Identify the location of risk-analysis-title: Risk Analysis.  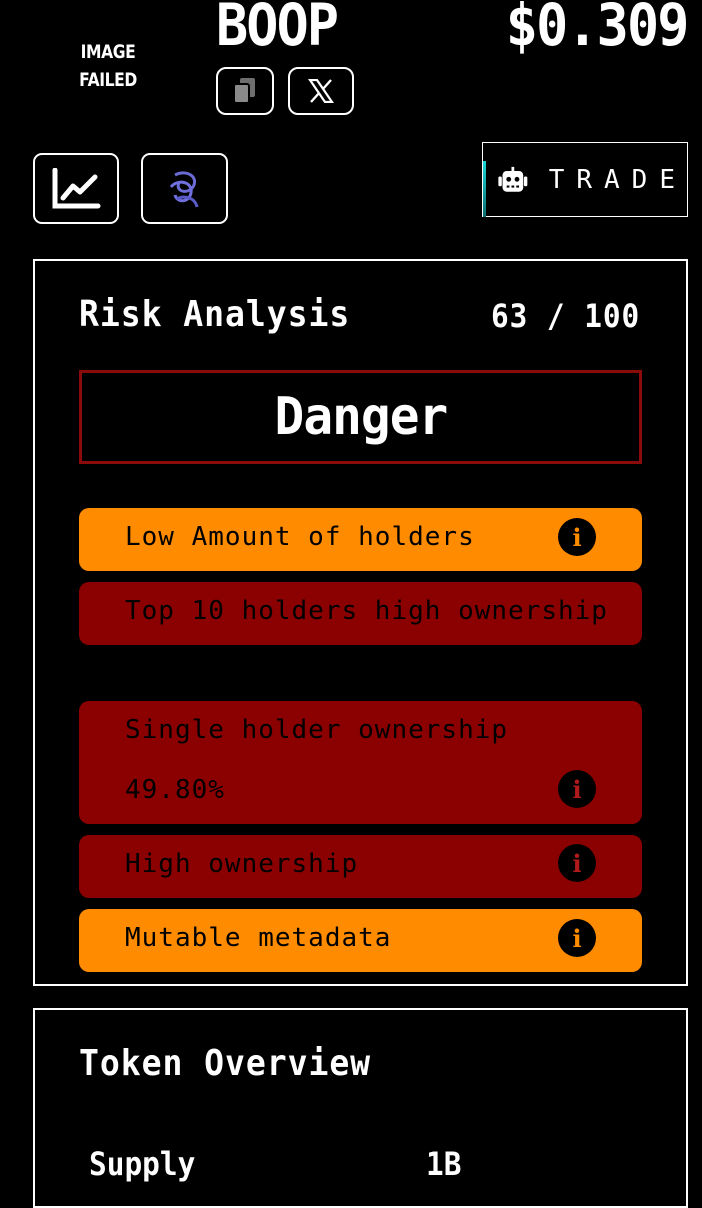
(215, 314).